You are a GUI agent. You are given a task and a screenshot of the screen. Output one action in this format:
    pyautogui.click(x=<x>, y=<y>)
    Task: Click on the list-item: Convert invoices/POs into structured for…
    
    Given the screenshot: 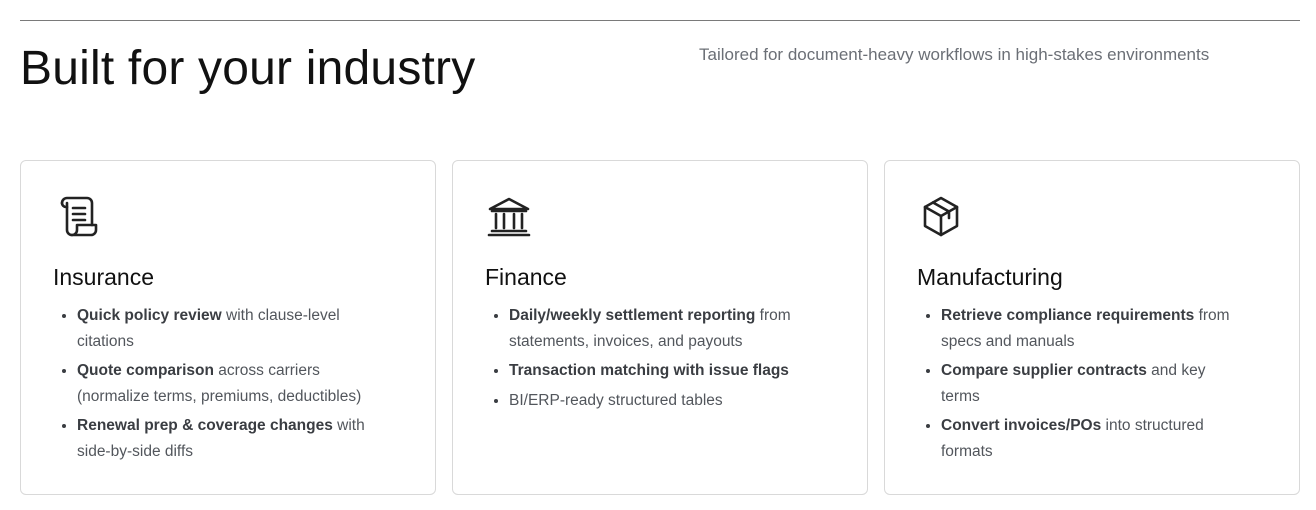 What is the action you would take?
    pyautogui.click(x=1082, y=438)
    